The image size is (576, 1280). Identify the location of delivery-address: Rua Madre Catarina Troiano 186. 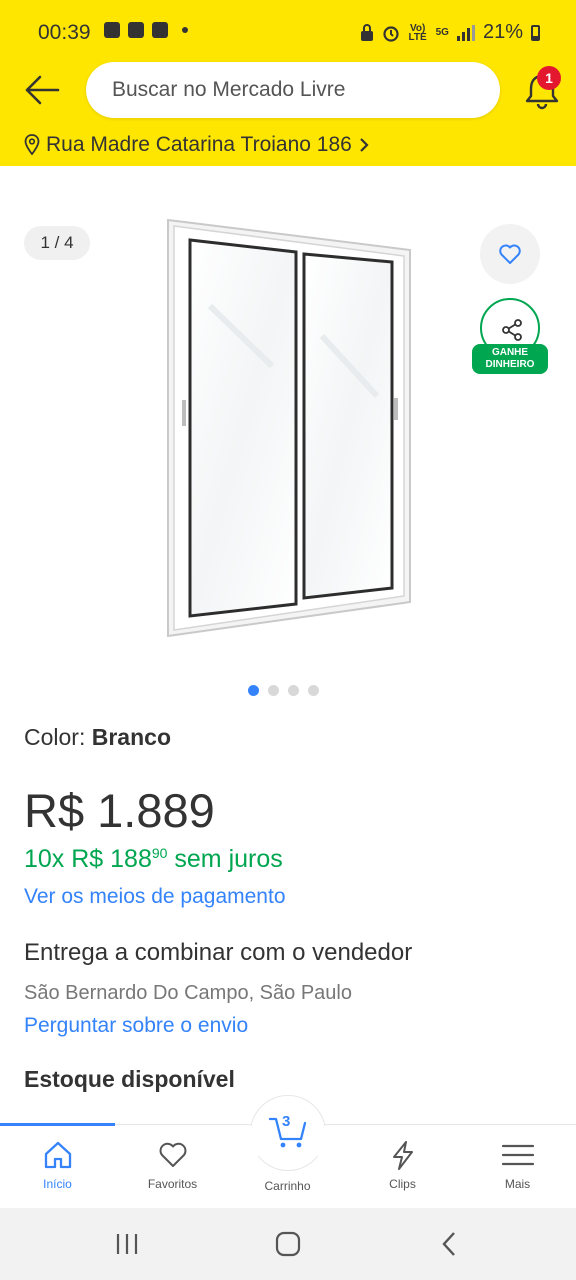
(197, 145).